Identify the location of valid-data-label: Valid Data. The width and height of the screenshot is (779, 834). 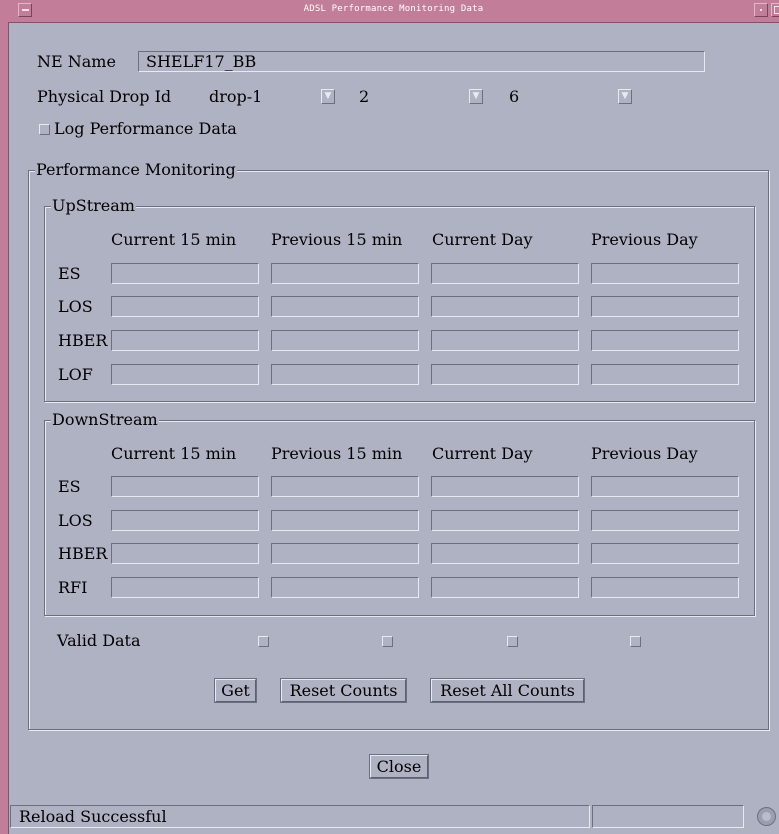
(99, 640).